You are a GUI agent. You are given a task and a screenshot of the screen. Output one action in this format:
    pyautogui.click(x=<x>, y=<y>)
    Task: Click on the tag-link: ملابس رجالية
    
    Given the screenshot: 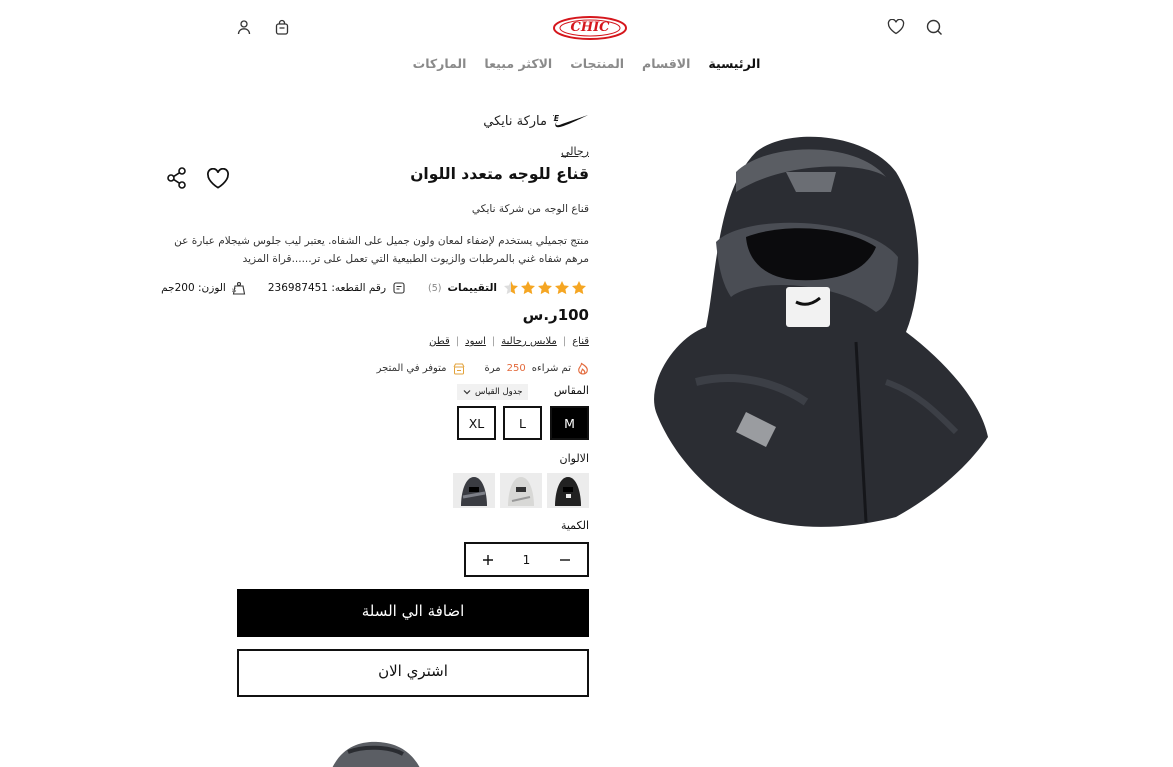 What is the action you would take?
    pyautogui.click(x=529, y=341)
    